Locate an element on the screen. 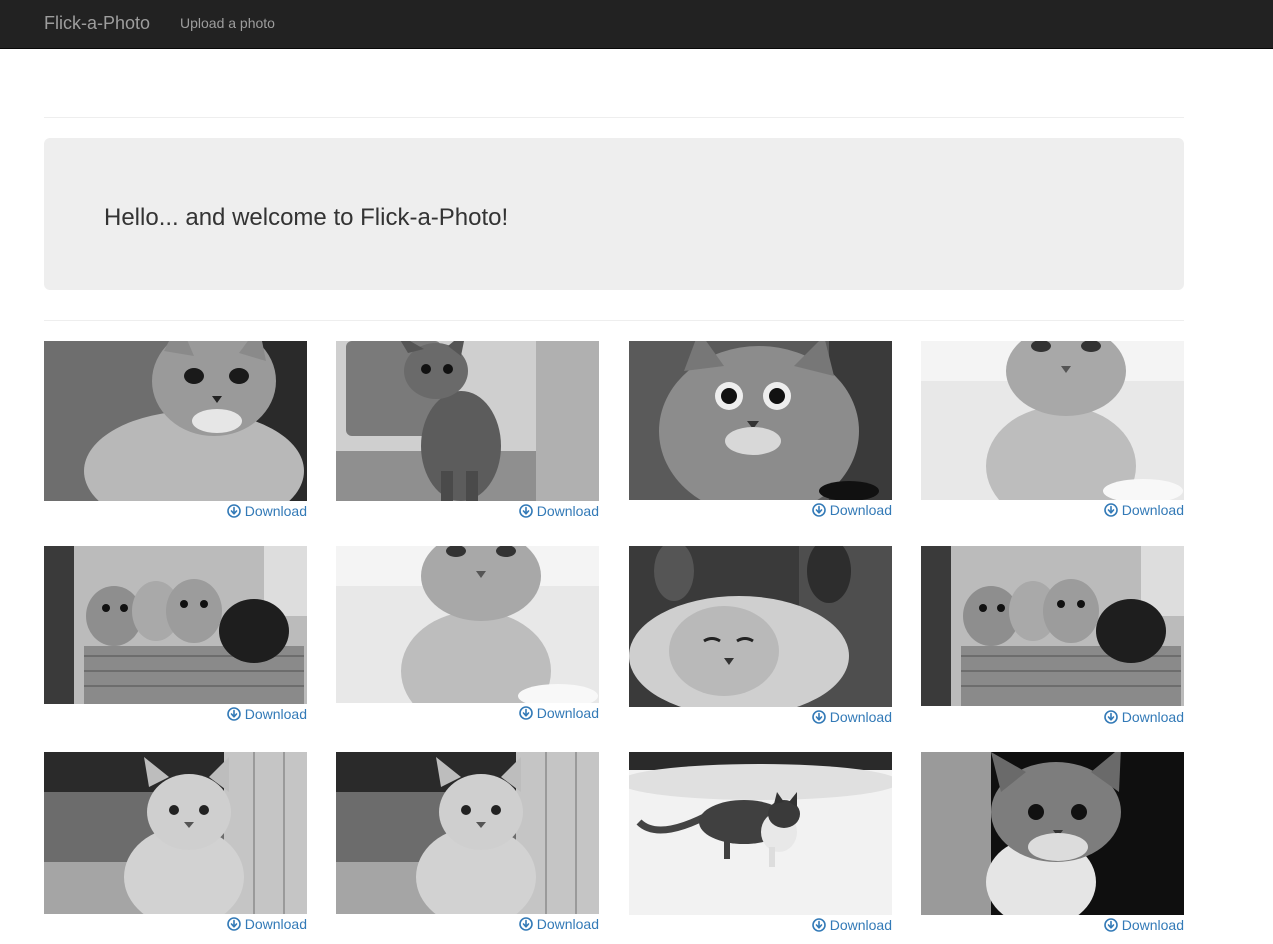 The width and height of the screenshot is (1273, 944). top-navbar: Flick-a-Photo Upload a photo is located at coordinates (636, 24).